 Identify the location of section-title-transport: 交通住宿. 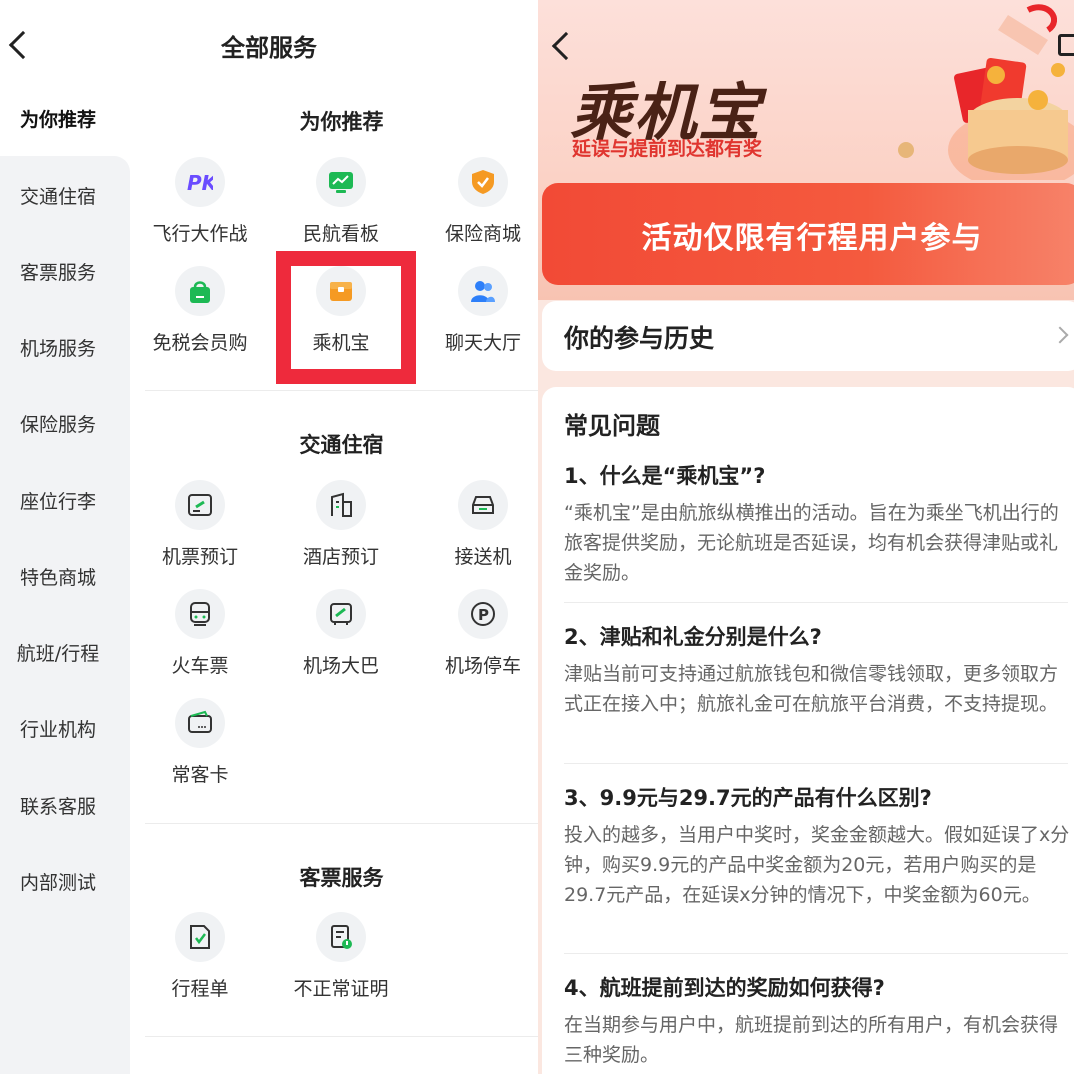
(341, 445).